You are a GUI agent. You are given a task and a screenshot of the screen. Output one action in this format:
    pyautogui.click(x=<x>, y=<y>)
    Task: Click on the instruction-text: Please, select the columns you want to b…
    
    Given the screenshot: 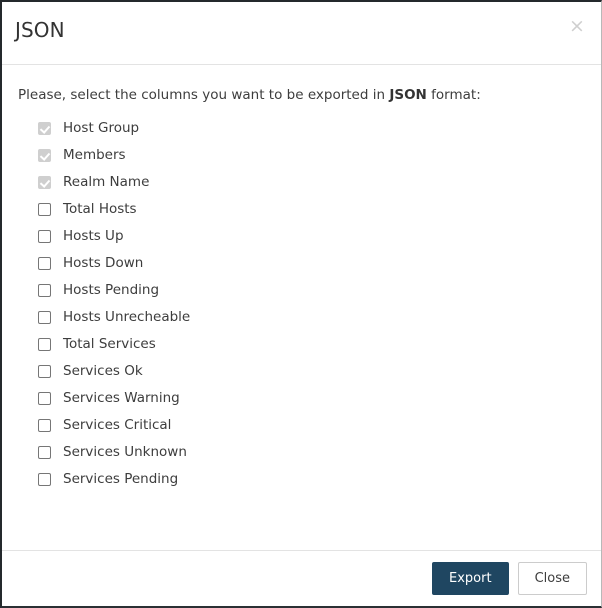 What is the action you would take?
    pyautogui.click(x=249, y=95)
    